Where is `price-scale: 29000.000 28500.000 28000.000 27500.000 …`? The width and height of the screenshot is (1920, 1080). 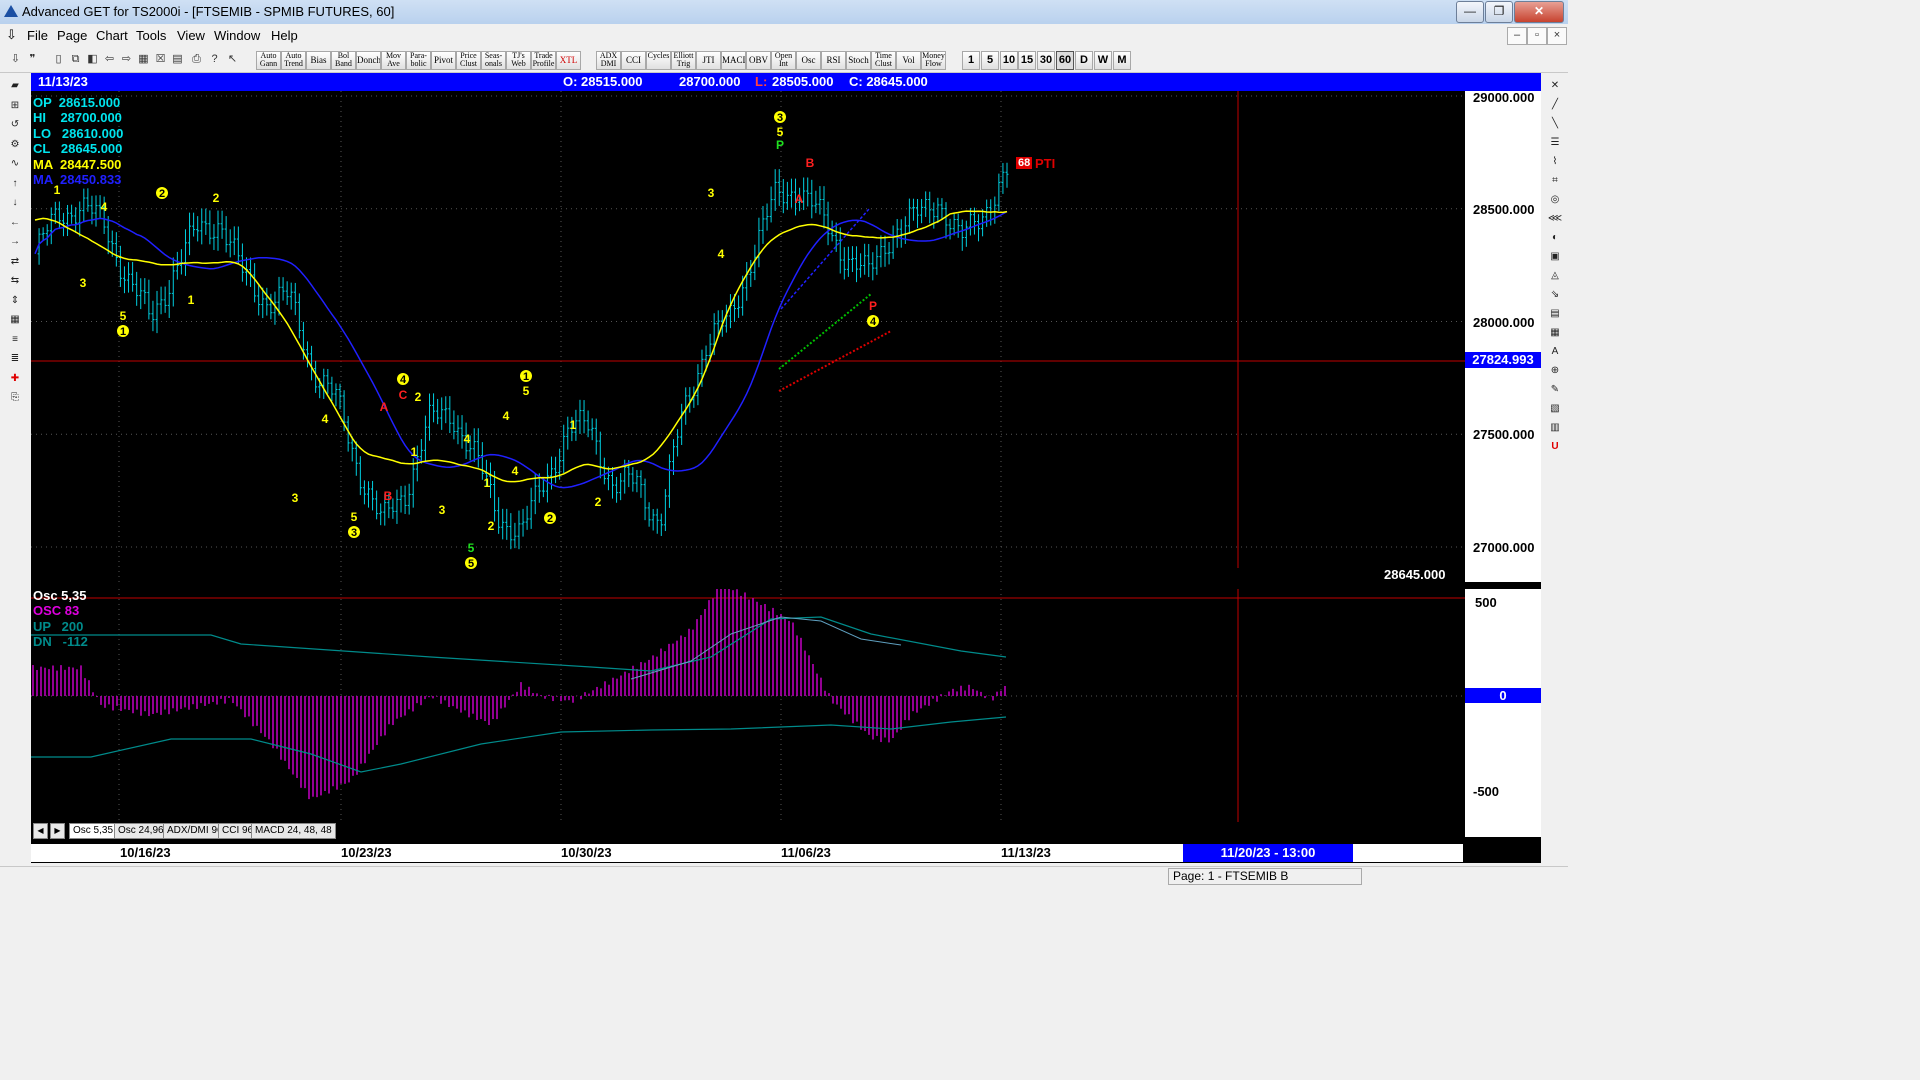
price-scale: 29000.000 28500.000 28000.000 27500.000 … is located at coordinates (1503, 336).